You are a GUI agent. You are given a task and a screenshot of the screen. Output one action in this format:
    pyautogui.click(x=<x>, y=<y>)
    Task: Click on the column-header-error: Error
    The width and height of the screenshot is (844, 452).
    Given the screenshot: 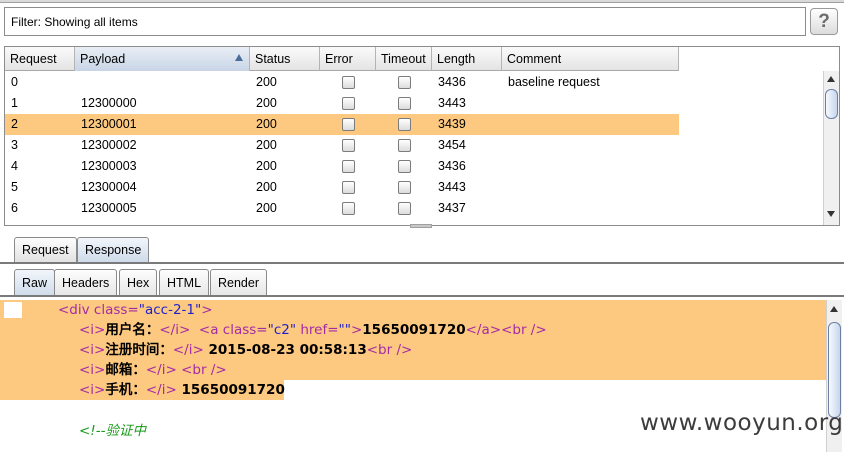 What is the action you would take?
    pyautogui.click(x=348, y=59)
    